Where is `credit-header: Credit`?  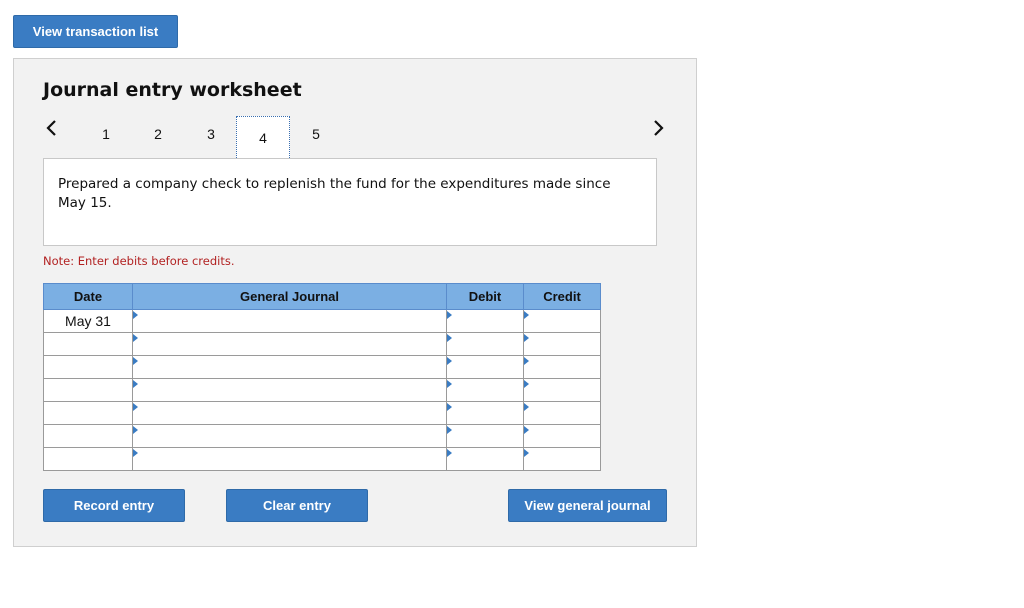
credit-header: Credit is located at coordinates (562, 296).